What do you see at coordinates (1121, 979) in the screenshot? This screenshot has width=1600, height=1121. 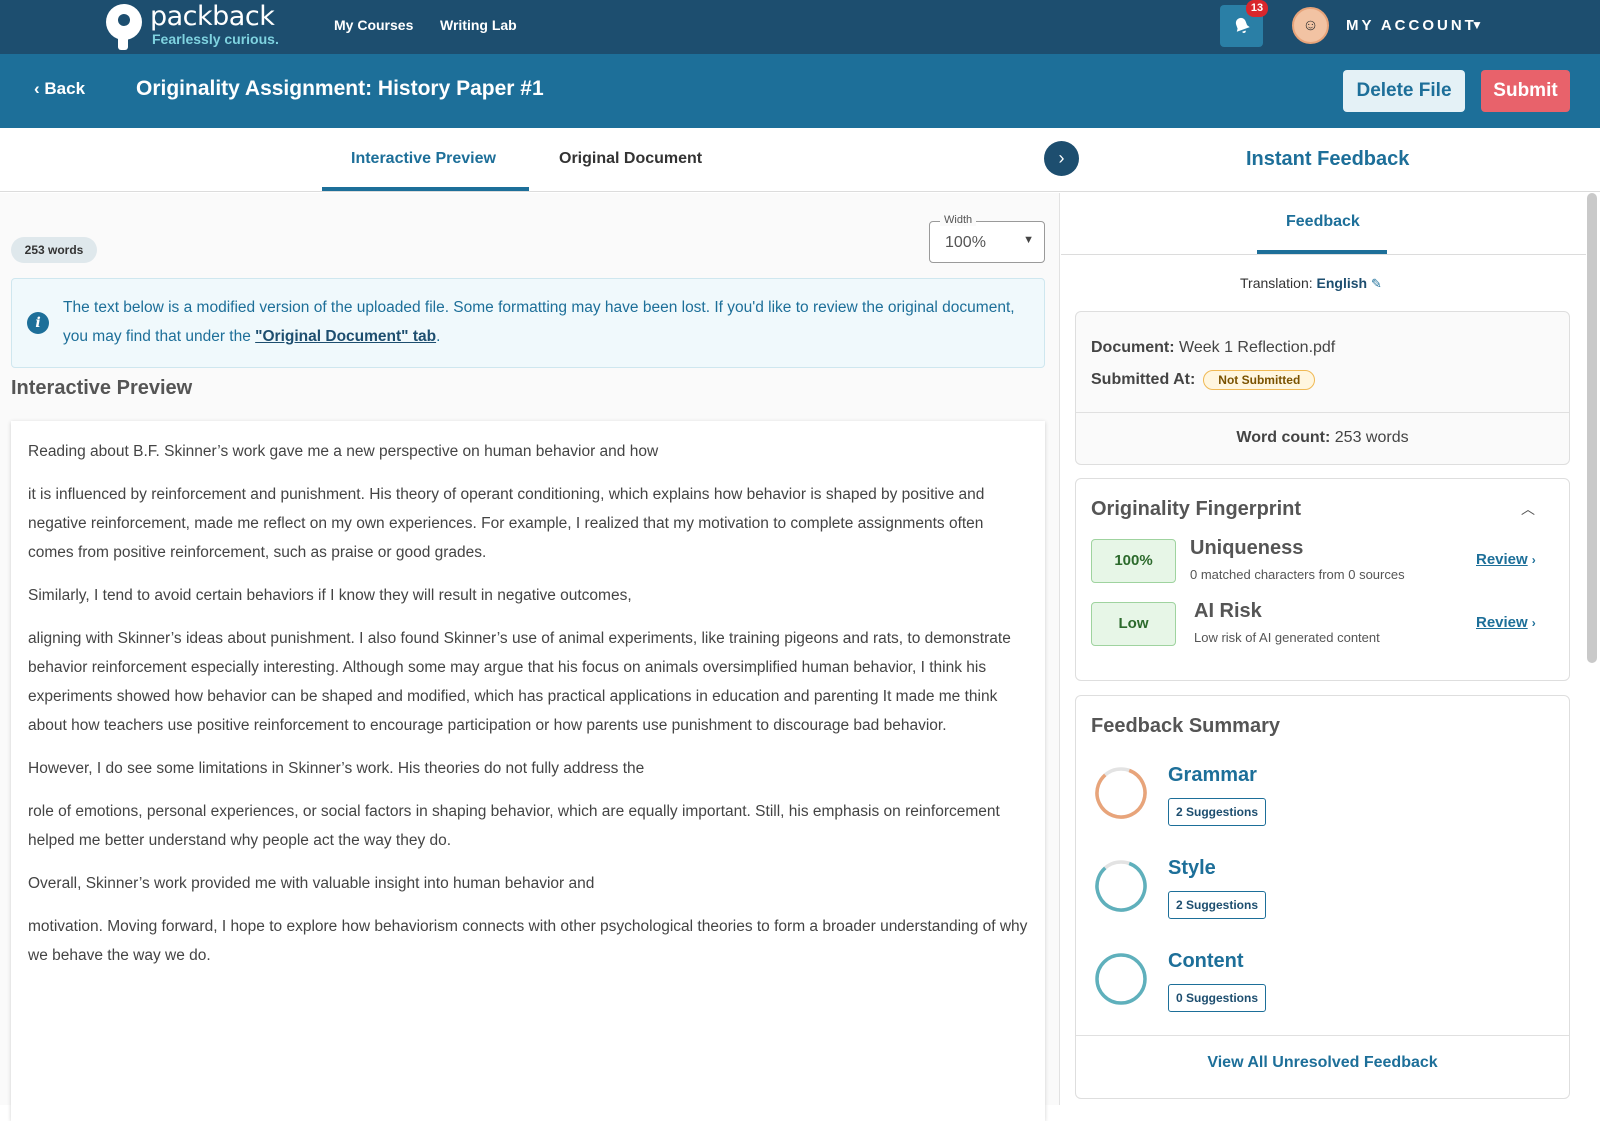 I see `content-progress-ring` at bounding box center [1121, 979].